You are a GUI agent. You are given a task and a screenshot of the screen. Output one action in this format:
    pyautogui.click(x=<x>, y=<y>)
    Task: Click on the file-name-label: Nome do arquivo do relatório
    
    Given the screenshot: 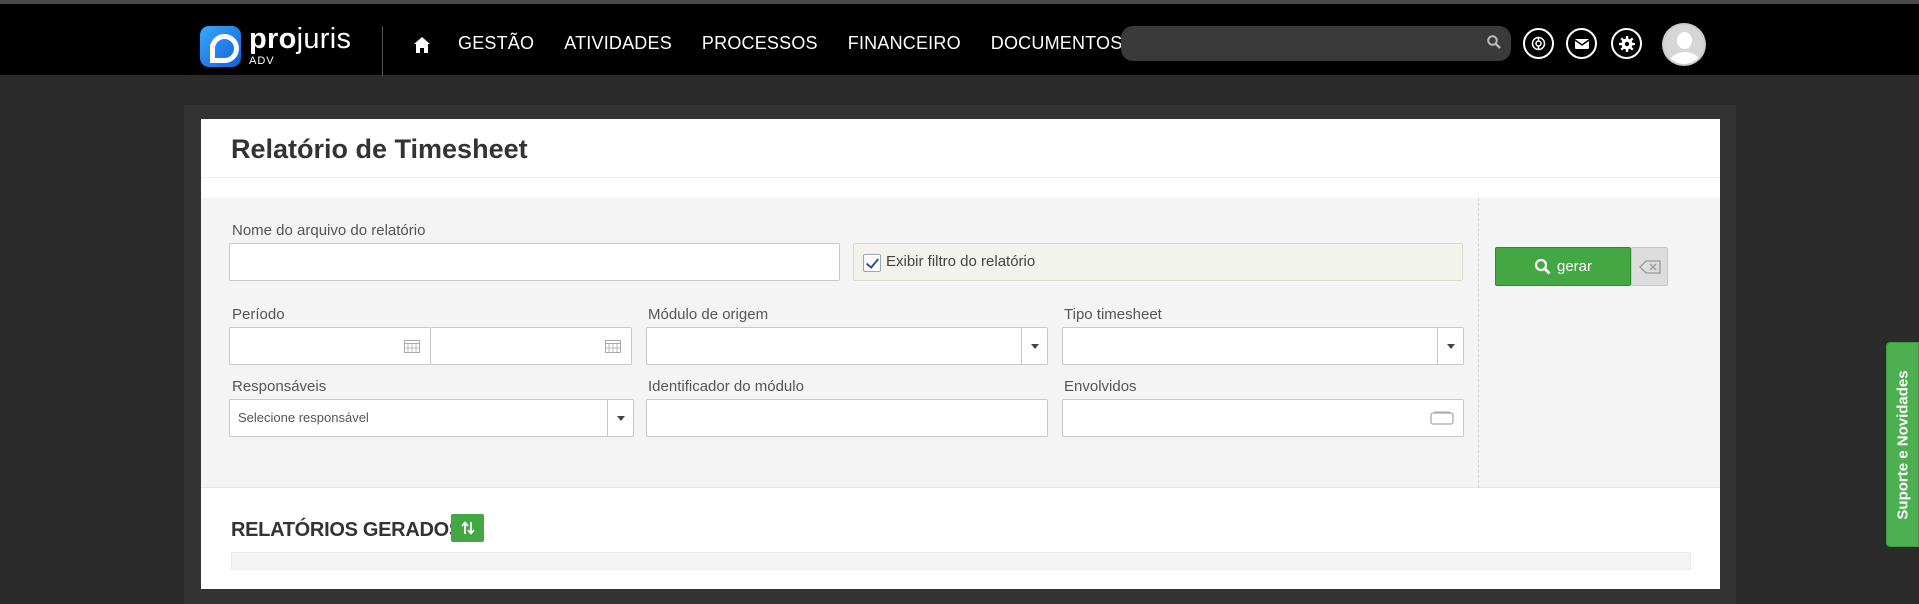 What is the action you would take?
    pyautogui.click(x=329, y=230)
    